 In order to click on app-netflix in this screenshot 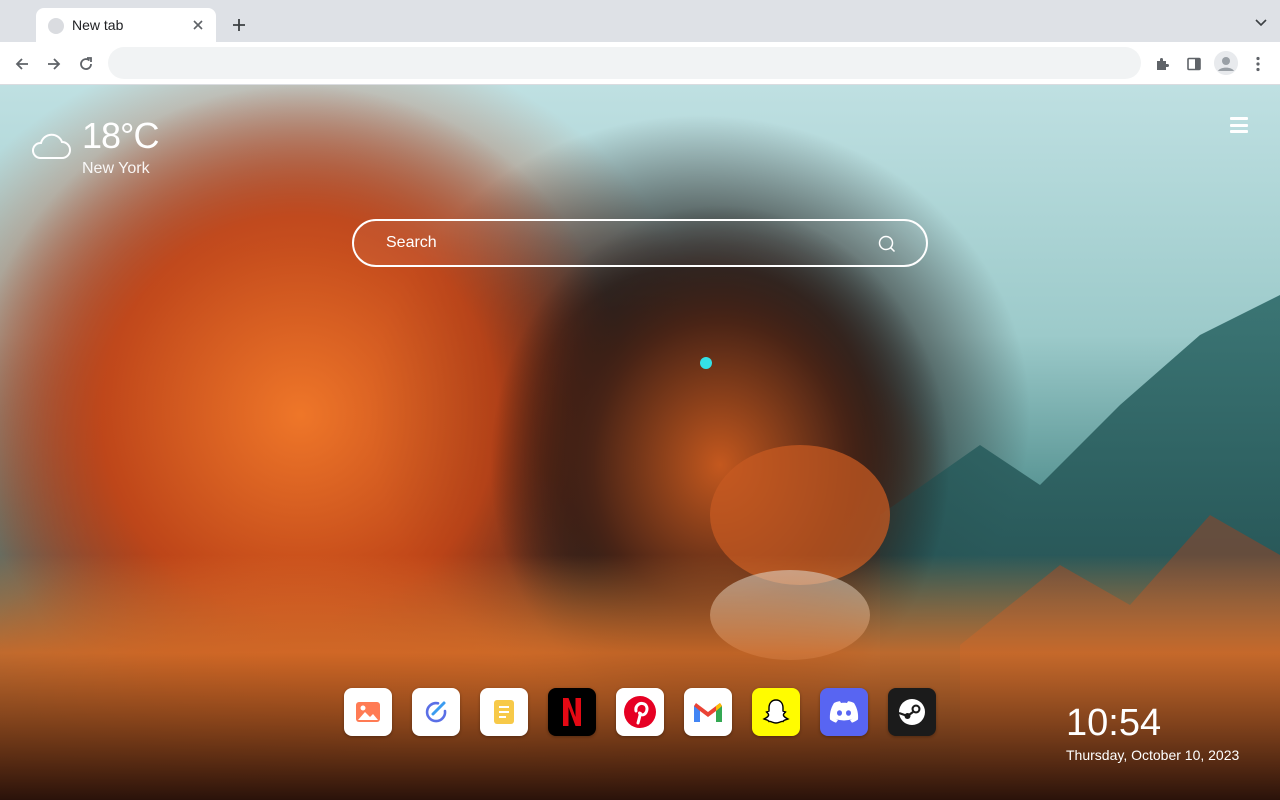, I will do `click(572, 712)`.